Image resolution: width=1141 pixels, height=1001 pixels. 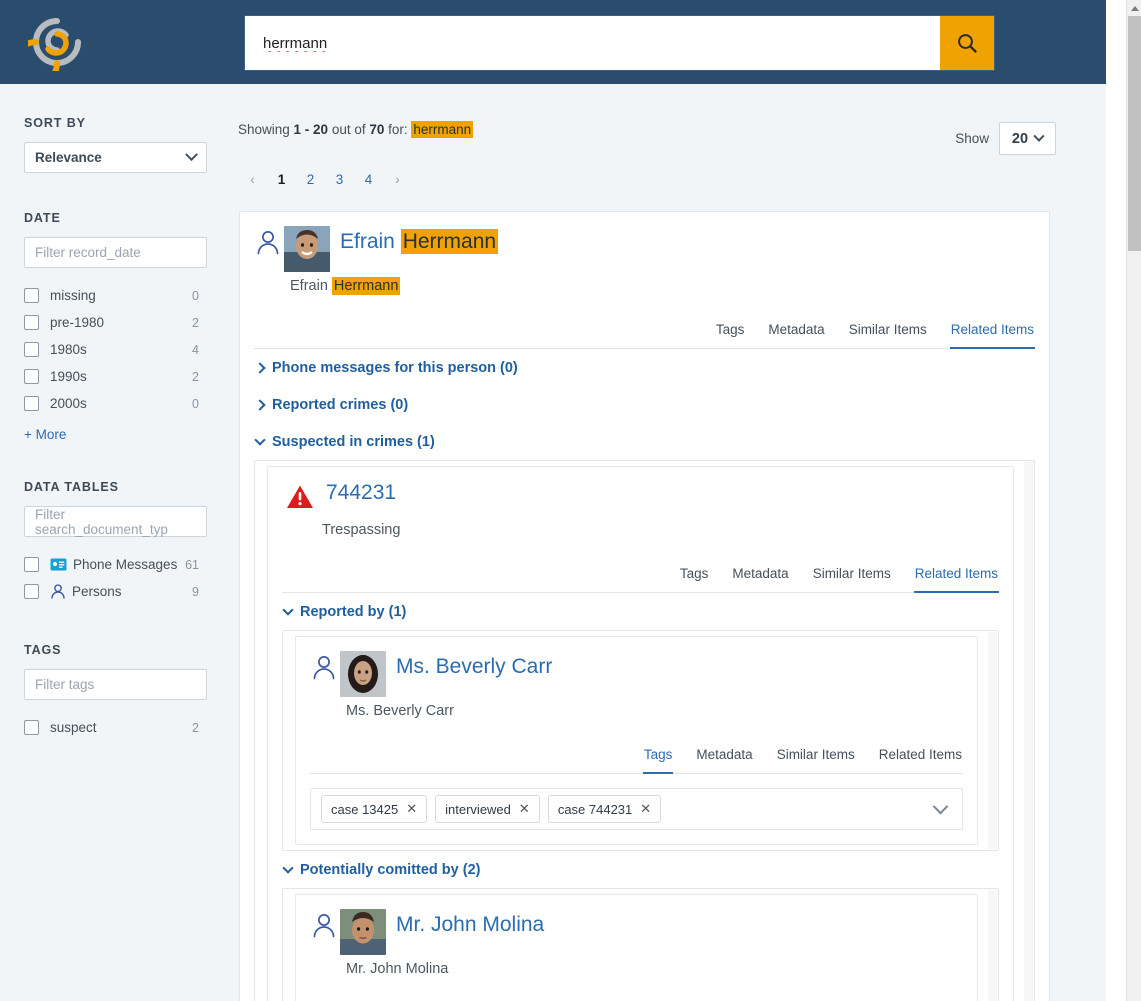 I want to click on facet-label: suspect, so click(x=73, y=727).